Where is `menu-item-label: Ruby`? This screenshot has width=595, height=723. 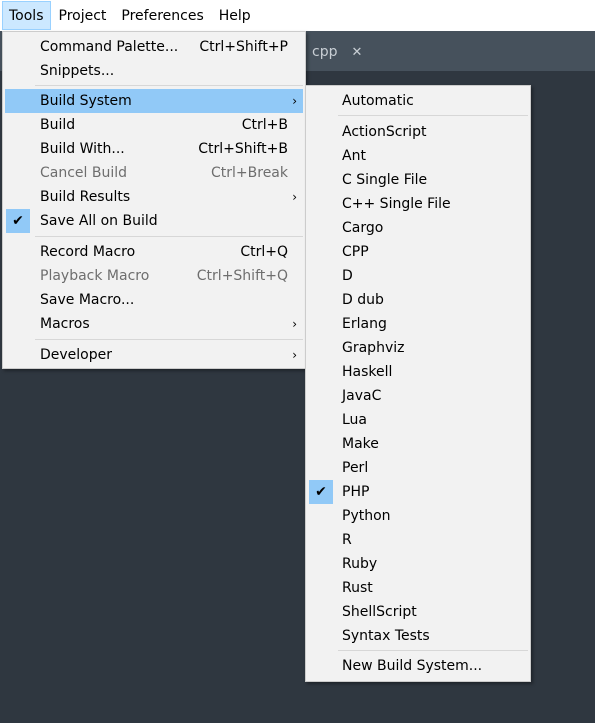
menu-item-label: Ruby is located at coordinates (360, 564).